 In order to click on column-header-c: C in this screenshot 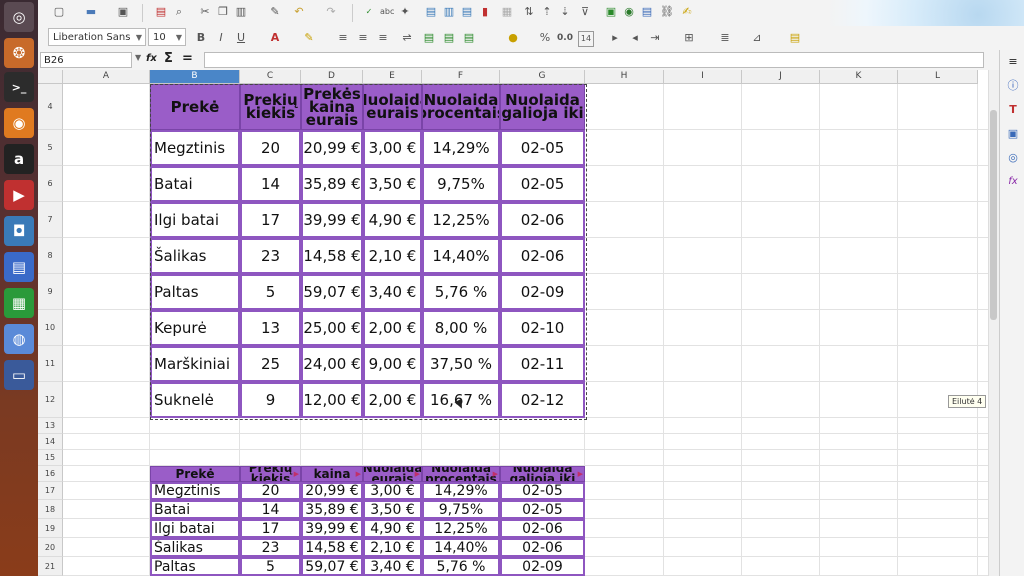, I will do `click(270, 77)`.